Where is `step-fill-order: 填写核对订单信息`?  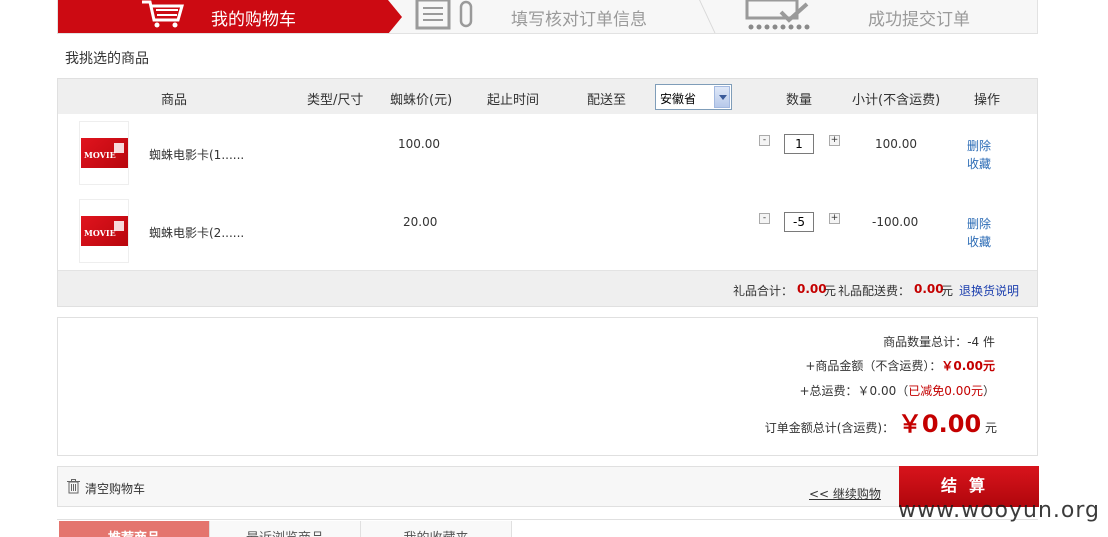 step-fill-order: 填写核对订单信息 is located at coordinates (579, 20).